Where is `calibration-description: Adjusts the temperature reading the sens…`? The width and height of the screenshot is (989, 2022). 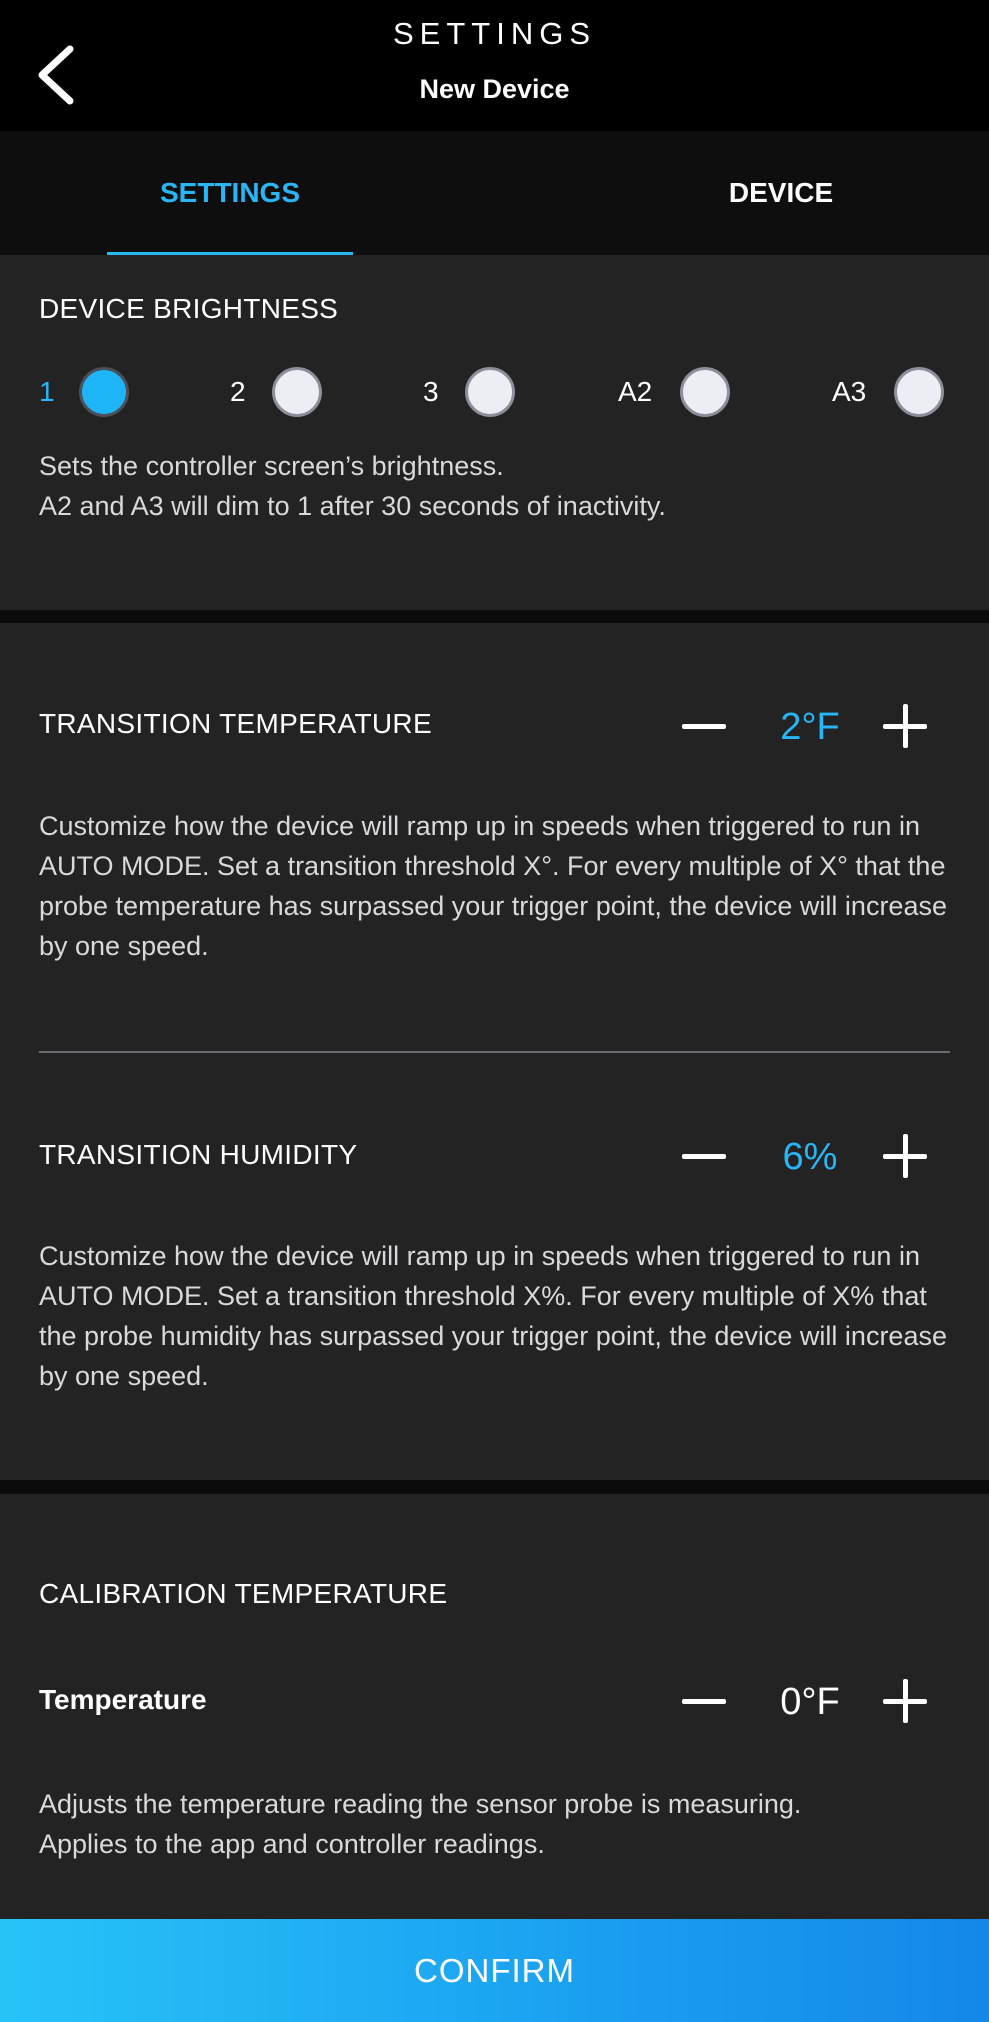
calibration-description: Adjusts the temperature reading the sens… is located at coordinates (499, 1824).